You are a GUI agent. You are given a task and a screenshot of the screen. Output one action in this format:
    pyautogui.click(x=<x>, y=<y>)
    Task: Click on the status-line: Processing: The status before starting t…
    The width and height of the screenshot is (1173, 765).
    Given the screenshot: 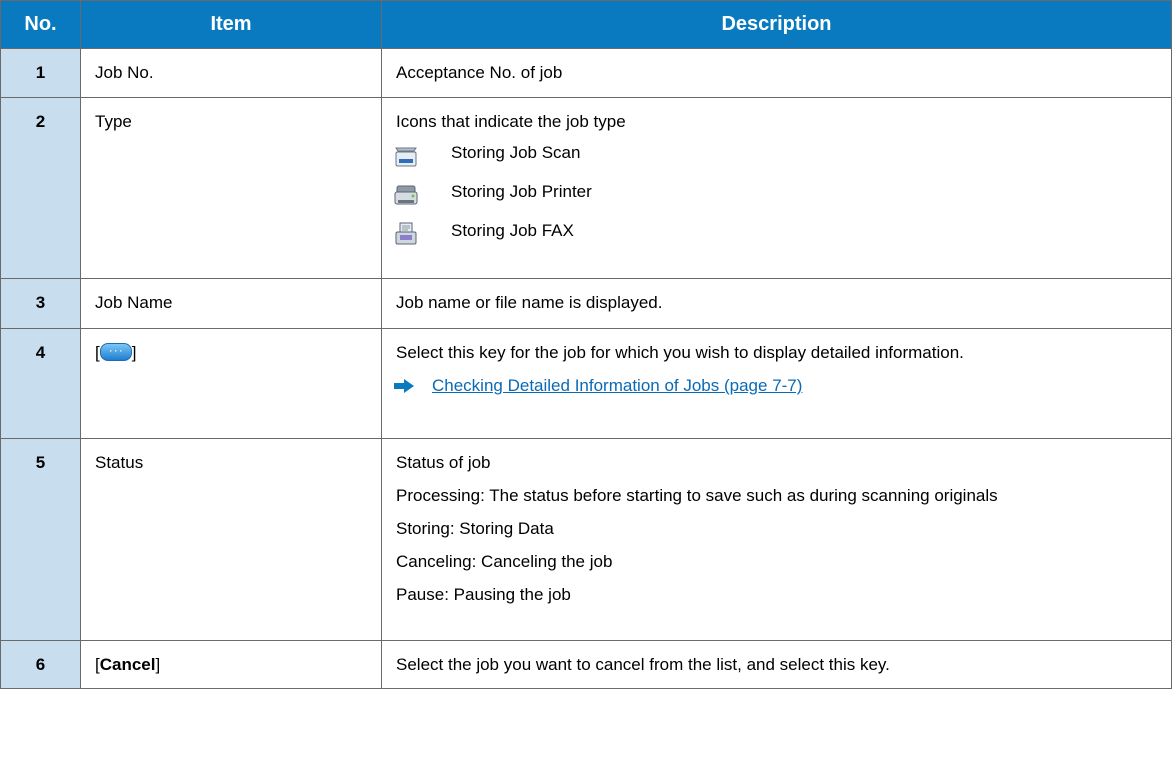 What is the action you would take?
    pyautogui.click(x=697, y=495)
    